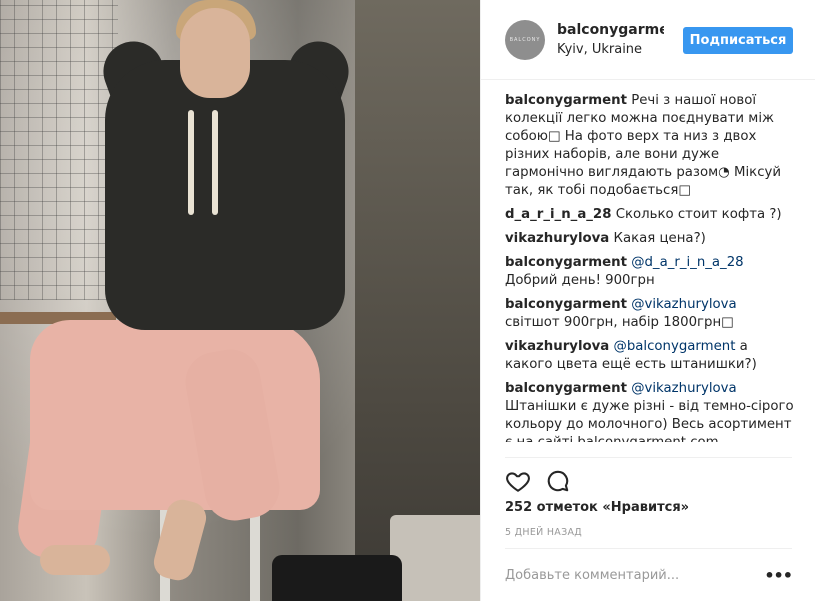  Describe the element at coordinates (698, 214) in the screenshot. I see `comment-text: Сколько стоит кофта ?)` at that location.